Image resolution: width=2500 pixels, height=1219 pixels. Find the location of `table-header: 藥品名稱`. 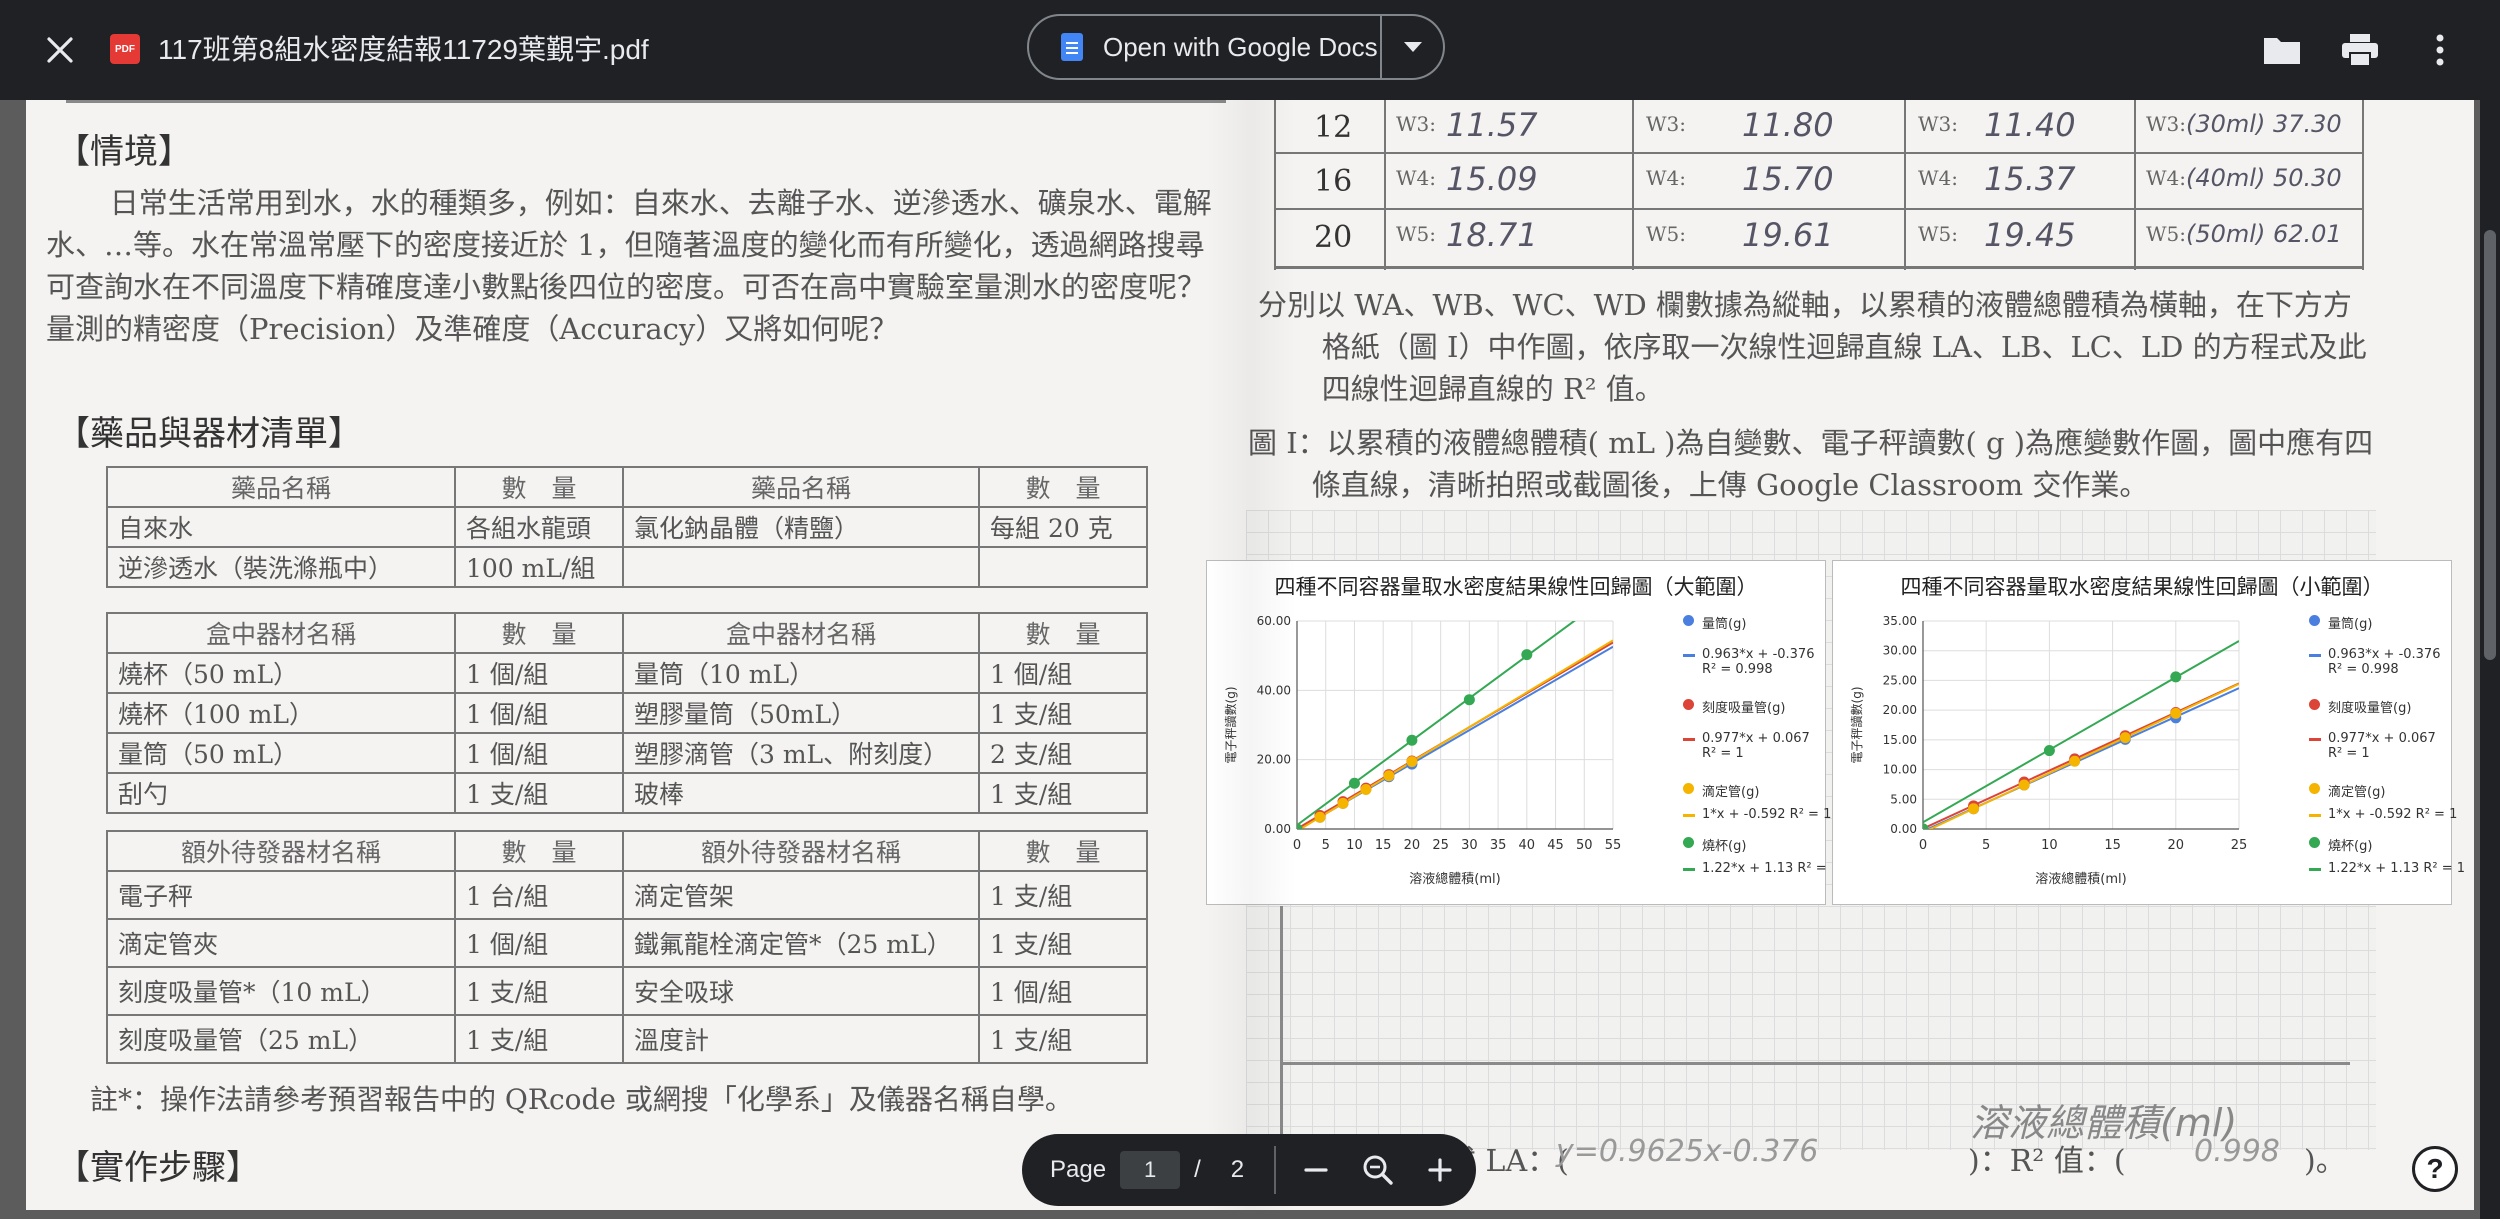

table-header: 藥品名稱 is located at coordinates (281, 487).